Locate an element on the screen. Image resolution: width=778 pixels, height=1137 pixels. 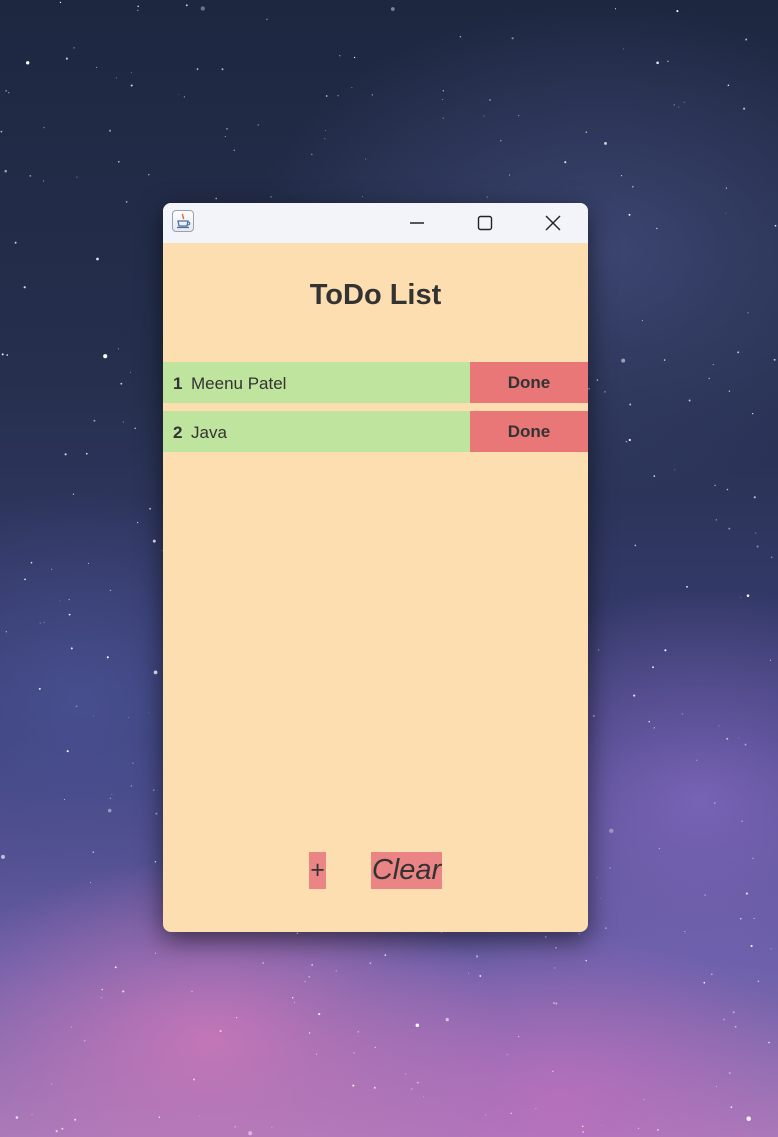
task-row: 1 Meenu Patel Done is located at coordinates (375, 382).